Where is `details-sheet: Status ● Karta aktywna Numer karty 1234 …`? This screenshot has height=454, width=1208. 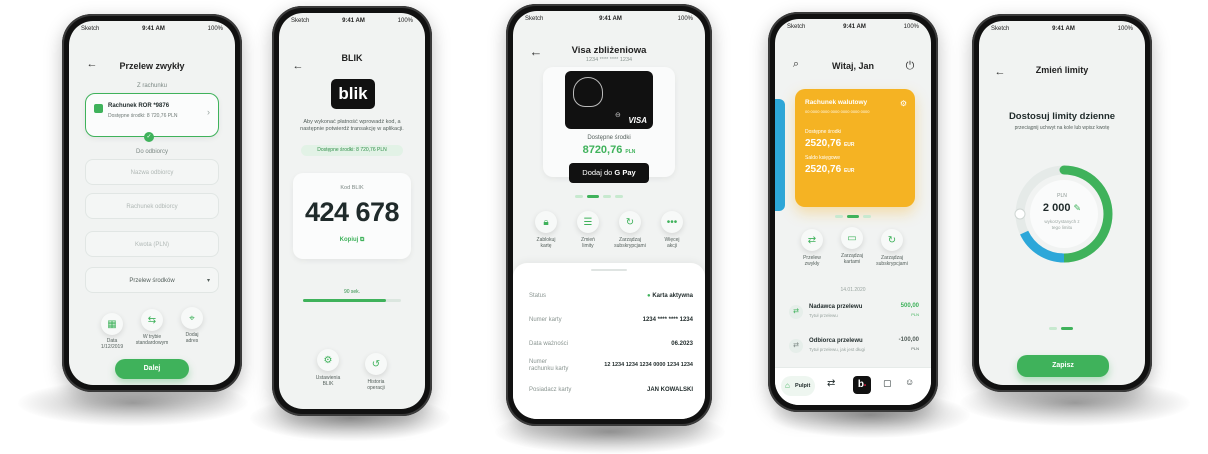 details-sheet: Status ● Karta aktywna Numer karty 1234 … is located at coordinates (609, 341).